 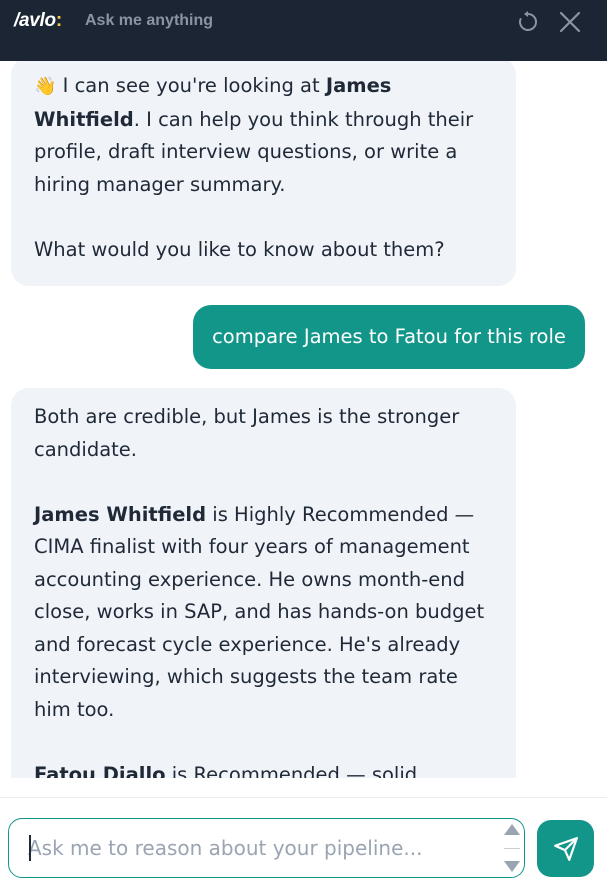 I want to click on chevron-down-icon, so click(x=512, y=866).